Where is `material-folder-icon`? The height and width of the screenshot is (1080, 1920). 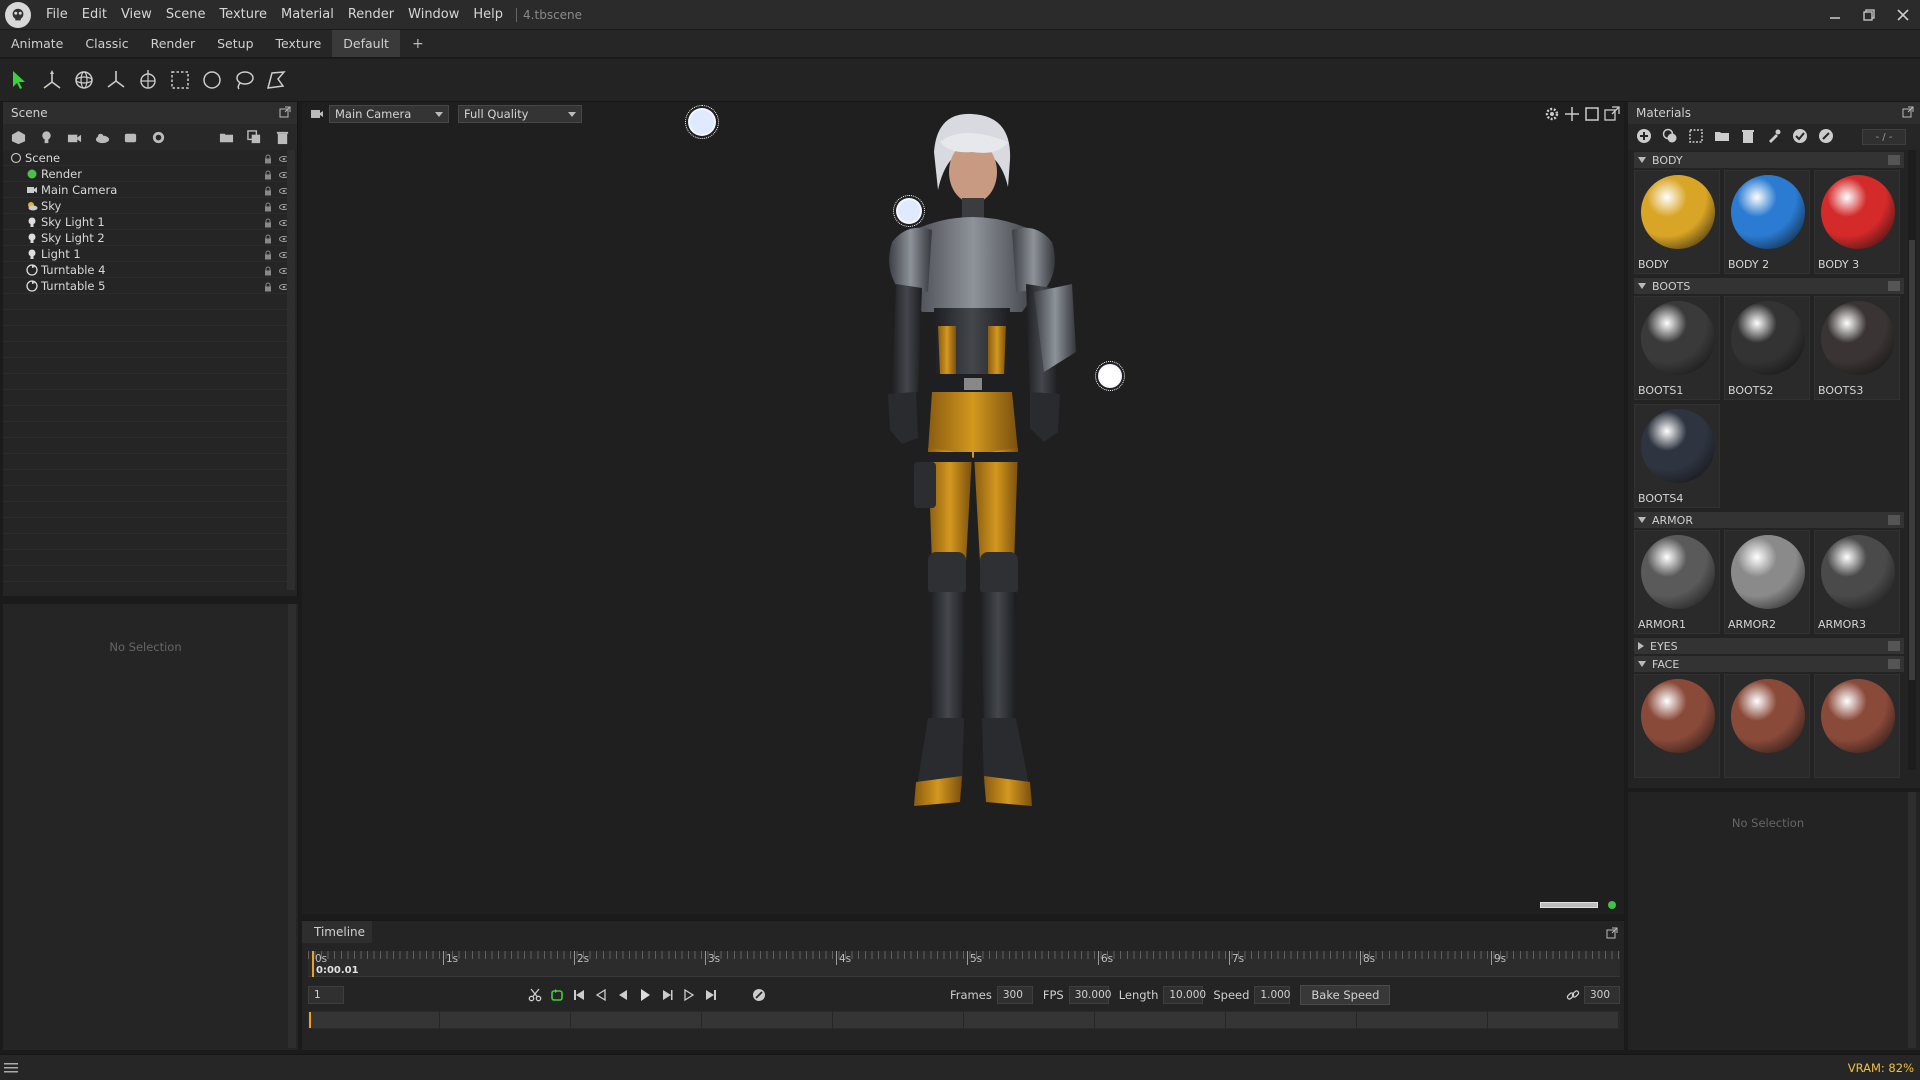
material-folder-icon is located at coordinates (1722, 137).